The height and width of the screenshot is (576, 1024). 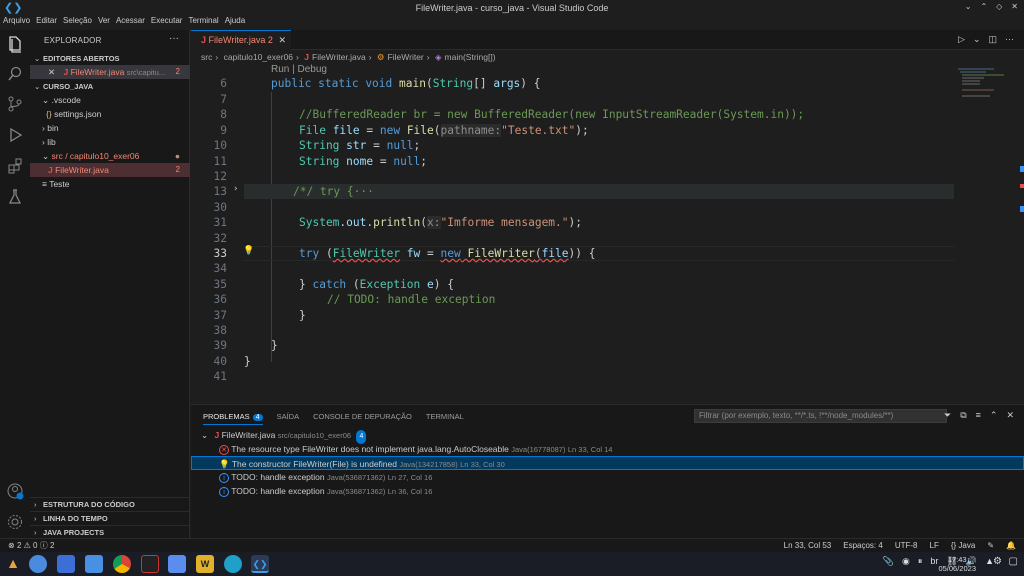 I want to click on explorer-icon, so click(x=15, y=44).